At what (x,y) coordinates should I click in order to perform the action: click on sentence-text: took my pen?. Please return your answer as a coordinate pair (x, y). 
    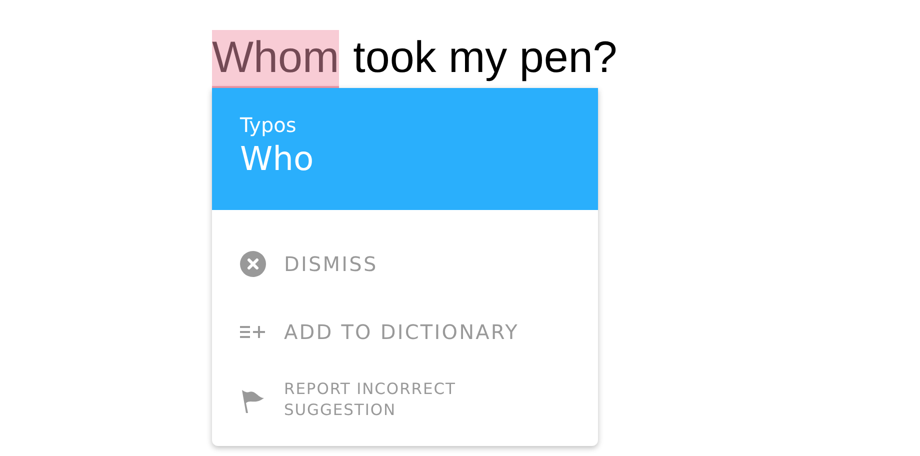
    Looking at the image, I should click on (485, 58).